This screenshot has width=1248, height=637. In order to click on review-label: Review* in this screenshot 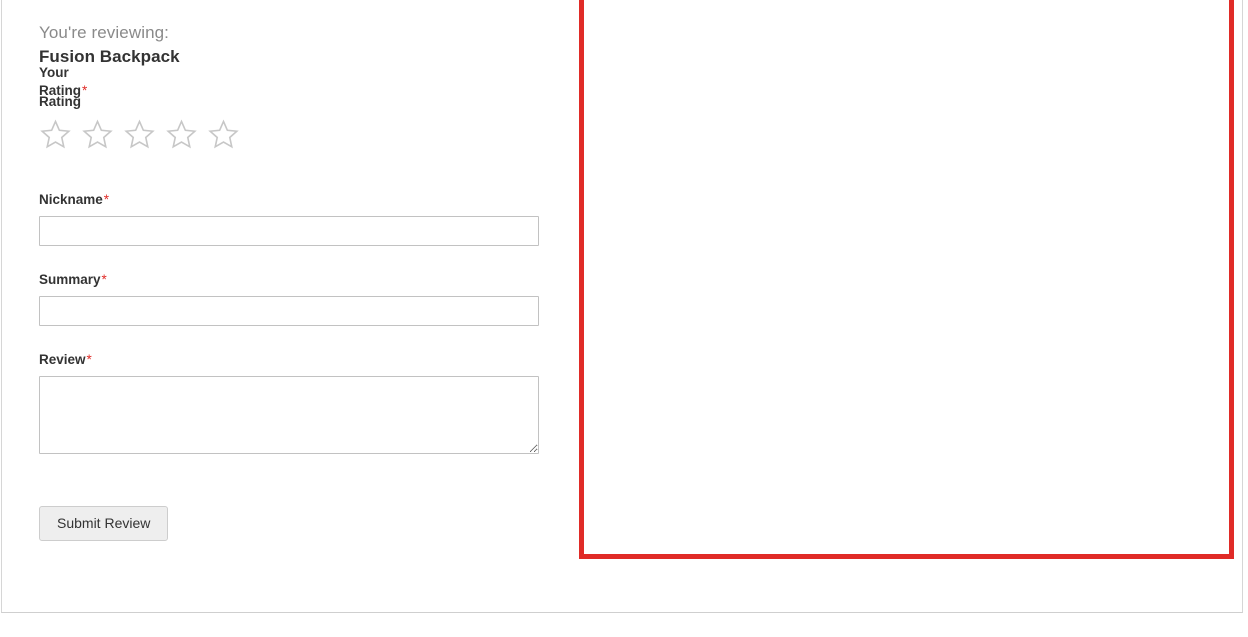, I will do `click(289, 359)`.